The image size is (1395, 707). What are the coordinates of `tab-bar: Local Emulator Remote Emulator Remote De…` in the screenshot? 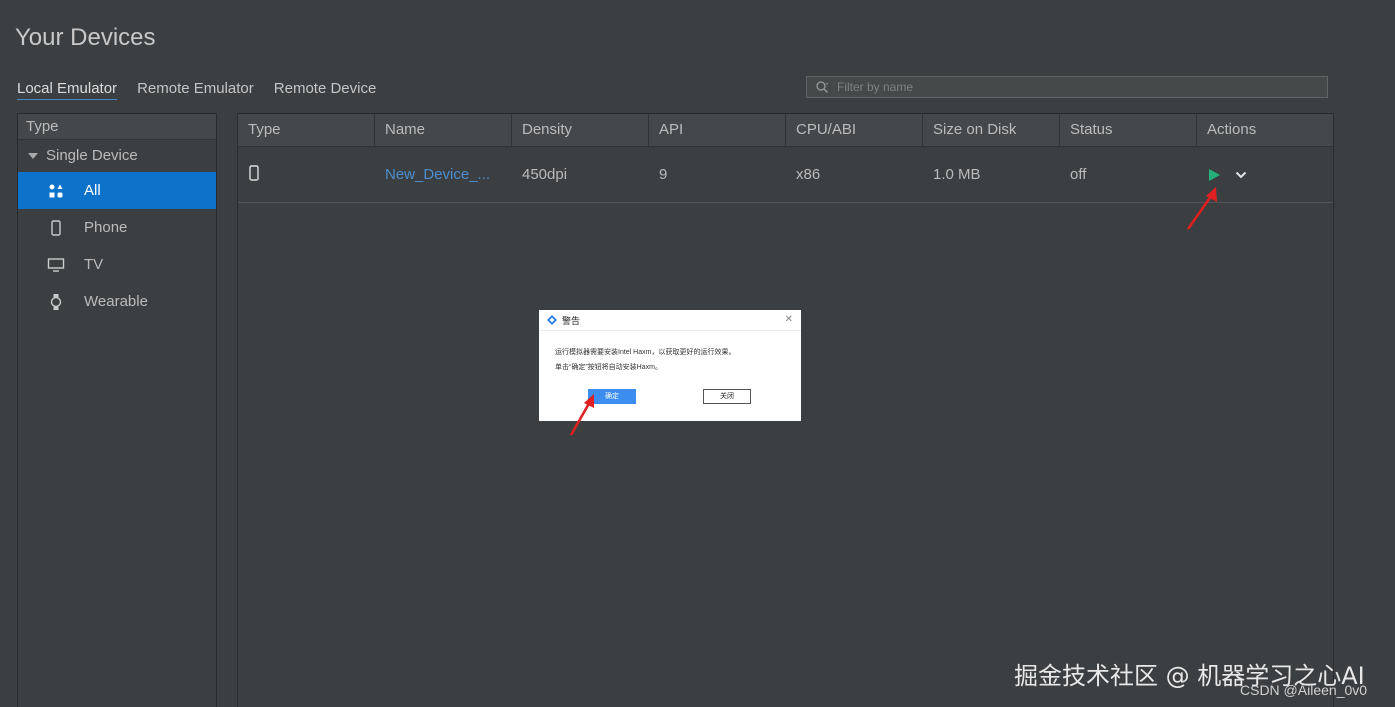 It's located at (206, 90).